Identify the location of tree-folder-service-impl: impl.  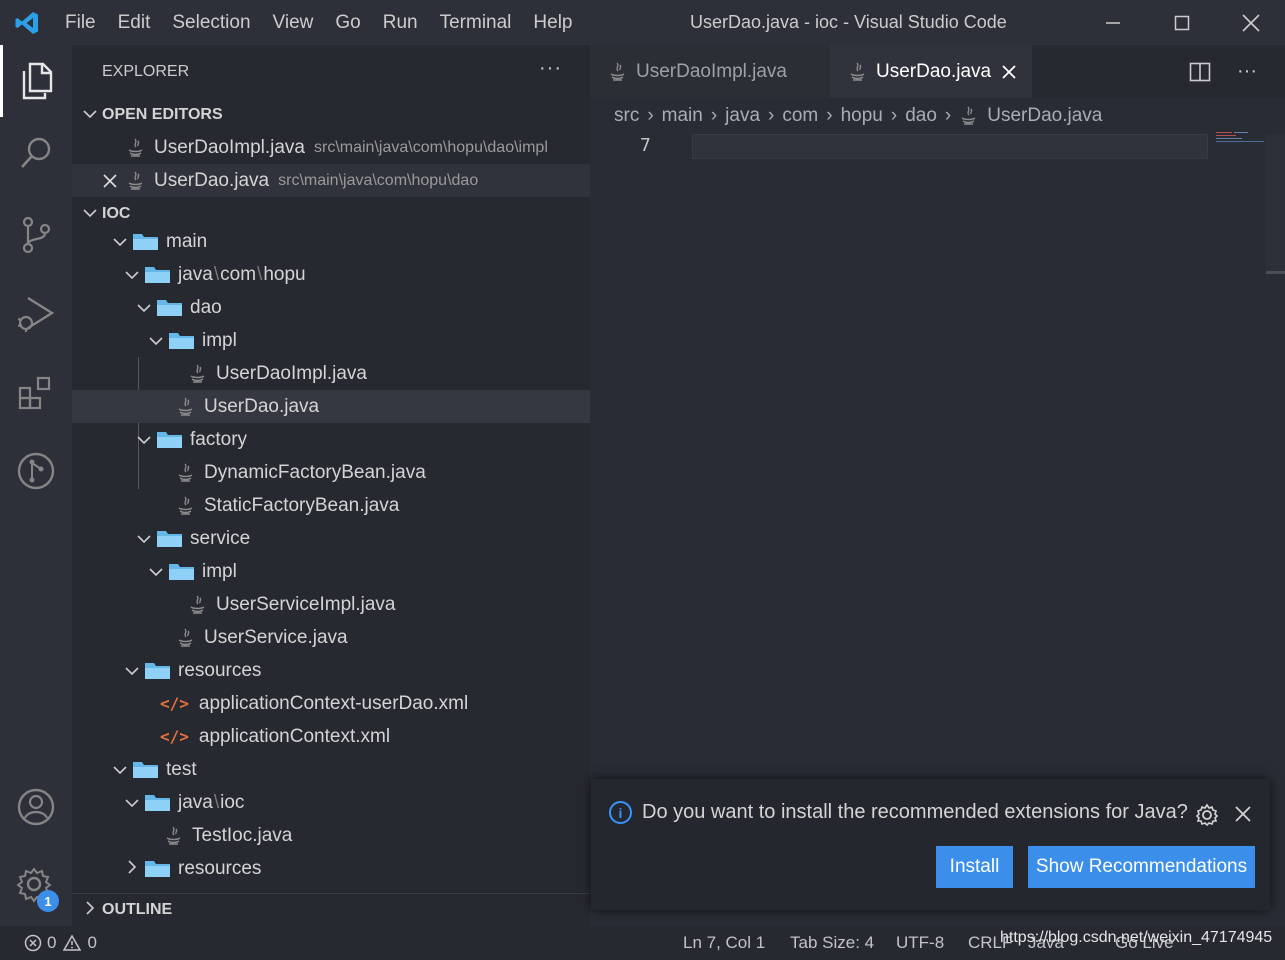
(331, 571).